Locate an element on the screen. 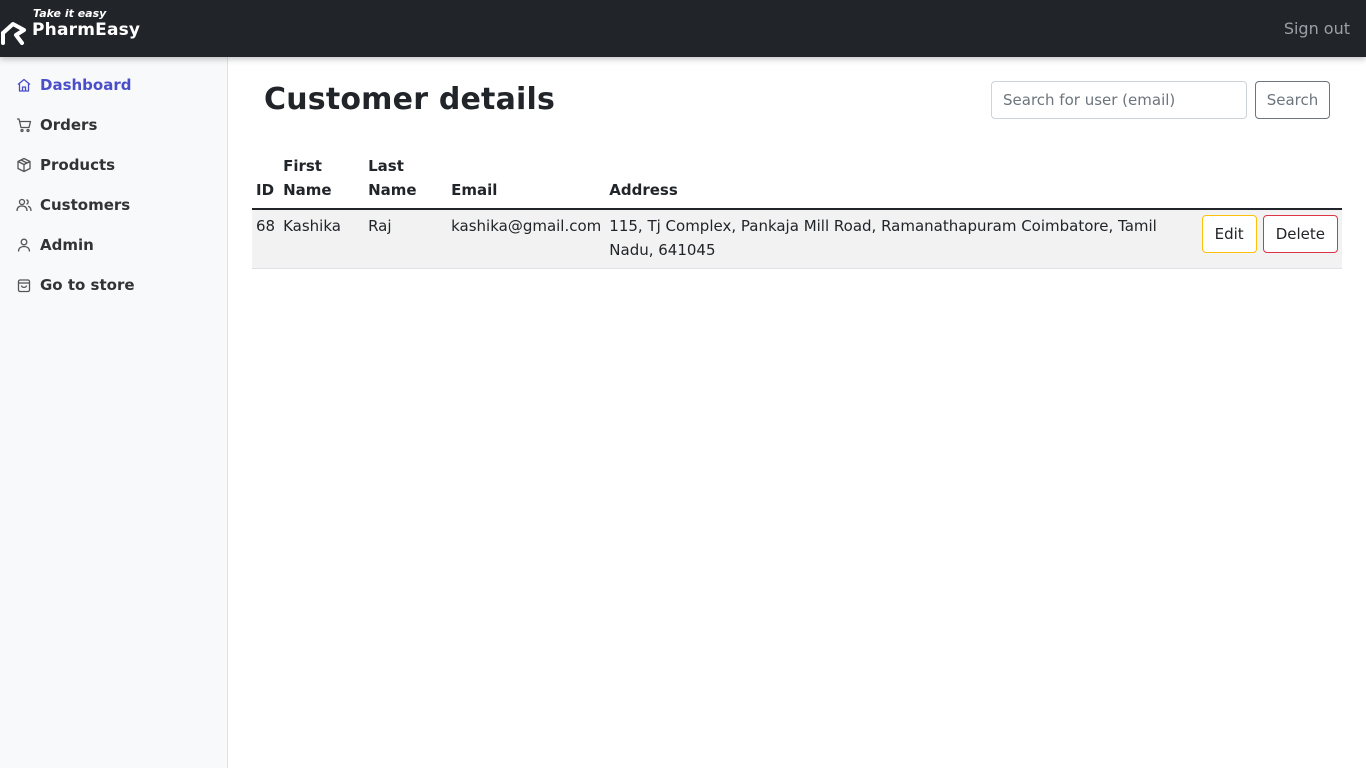  search-form: Search is located at coordinates (1160, 100).